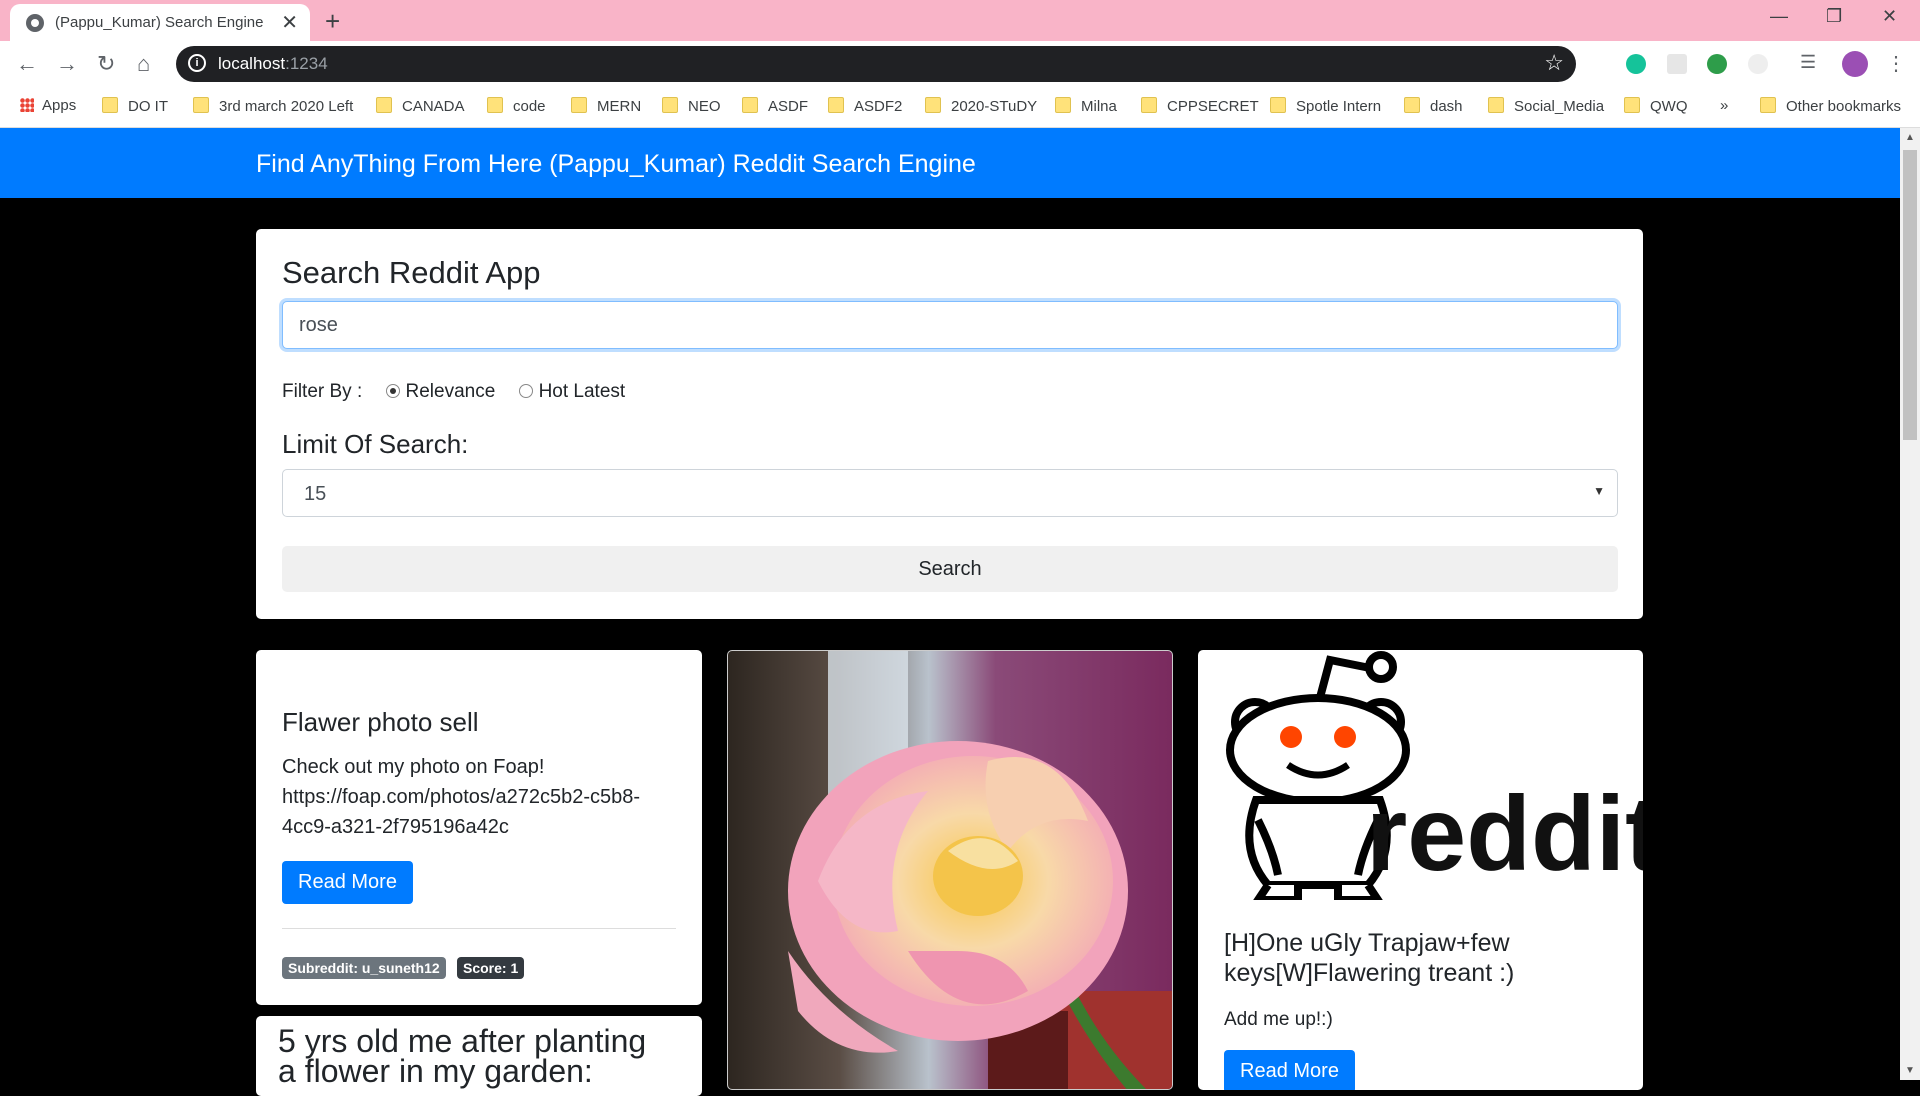 The height and width of the screenshot is (1096, 1920). I want to click on info-icon: i, so click(197, 63).